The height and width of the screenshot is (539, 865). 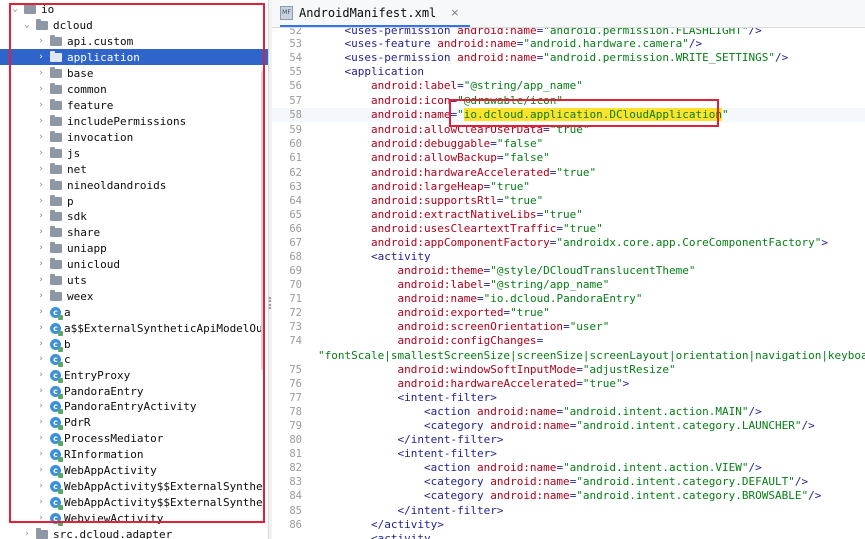 What do you see at coordinates (568, 341) in the screenshot?
I see `code-line: 74 android:configChanges=` at bounding box center [568, 341].